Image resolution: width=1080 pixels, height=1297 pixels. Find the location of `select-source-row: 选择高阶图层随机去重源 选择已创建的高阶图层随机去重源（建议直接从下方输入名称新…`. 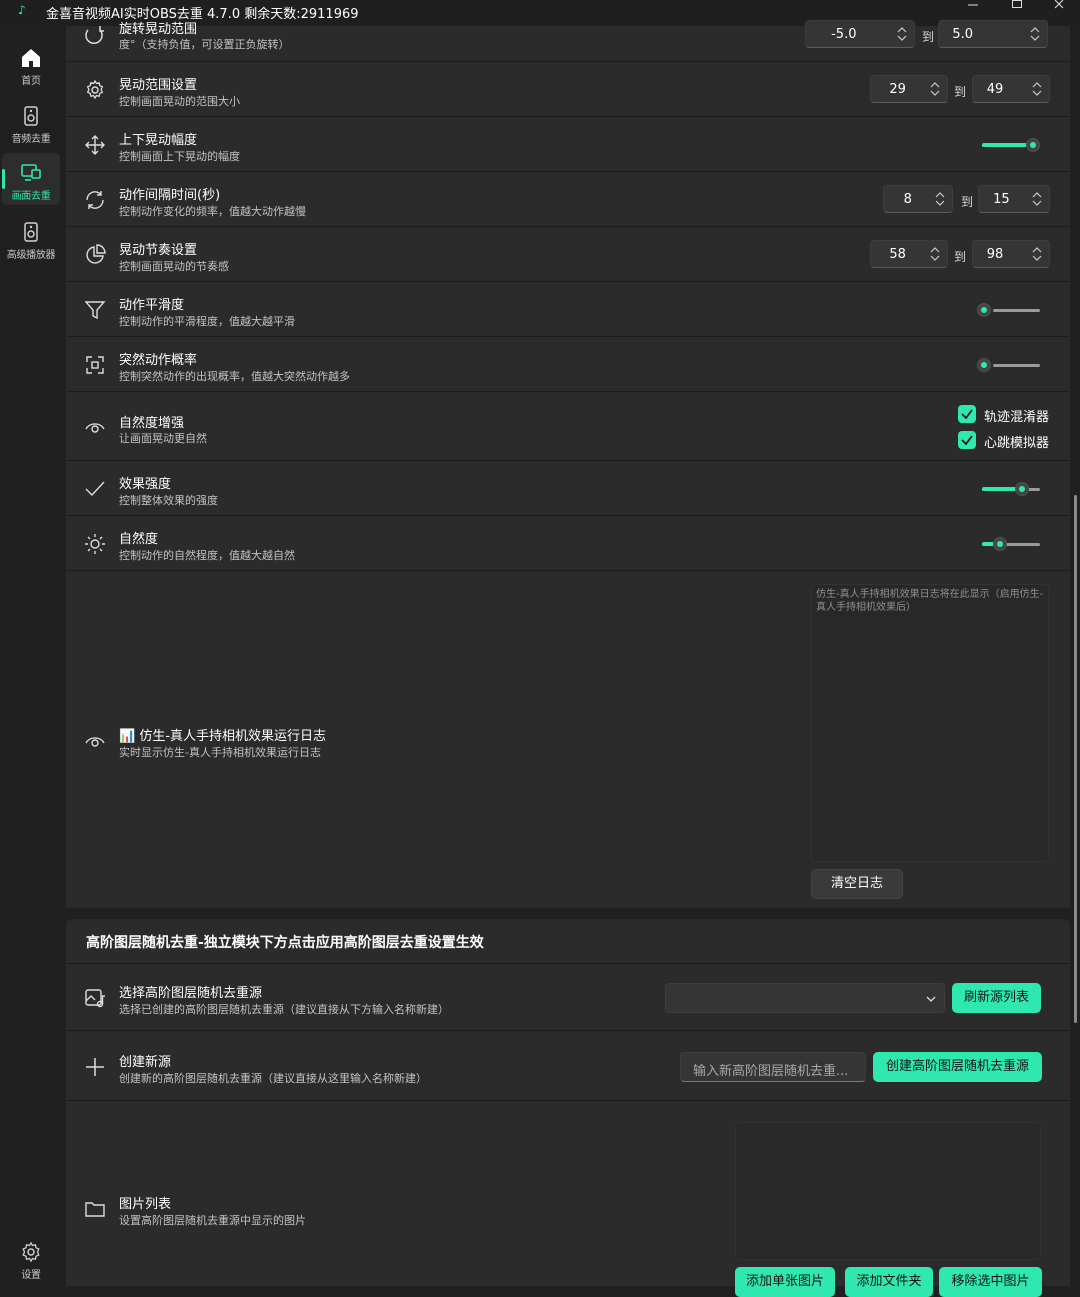

select-source-row: 选择高阶图层随机去重源 选择已创建的高阶图层随机去重源（建议直接从下方输入名称新… is located at coordinates (568, 997).